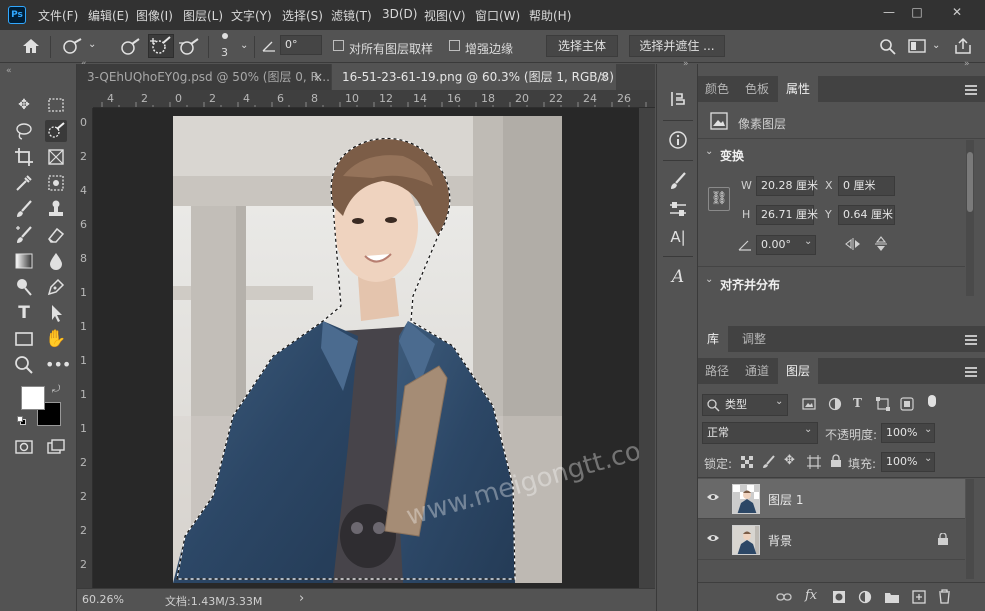 The image size is (985, 611). What do you see at coordinates (678, 181) in the screenshot?
I see `brush-settings-icon` at bounding box center [678, 181].